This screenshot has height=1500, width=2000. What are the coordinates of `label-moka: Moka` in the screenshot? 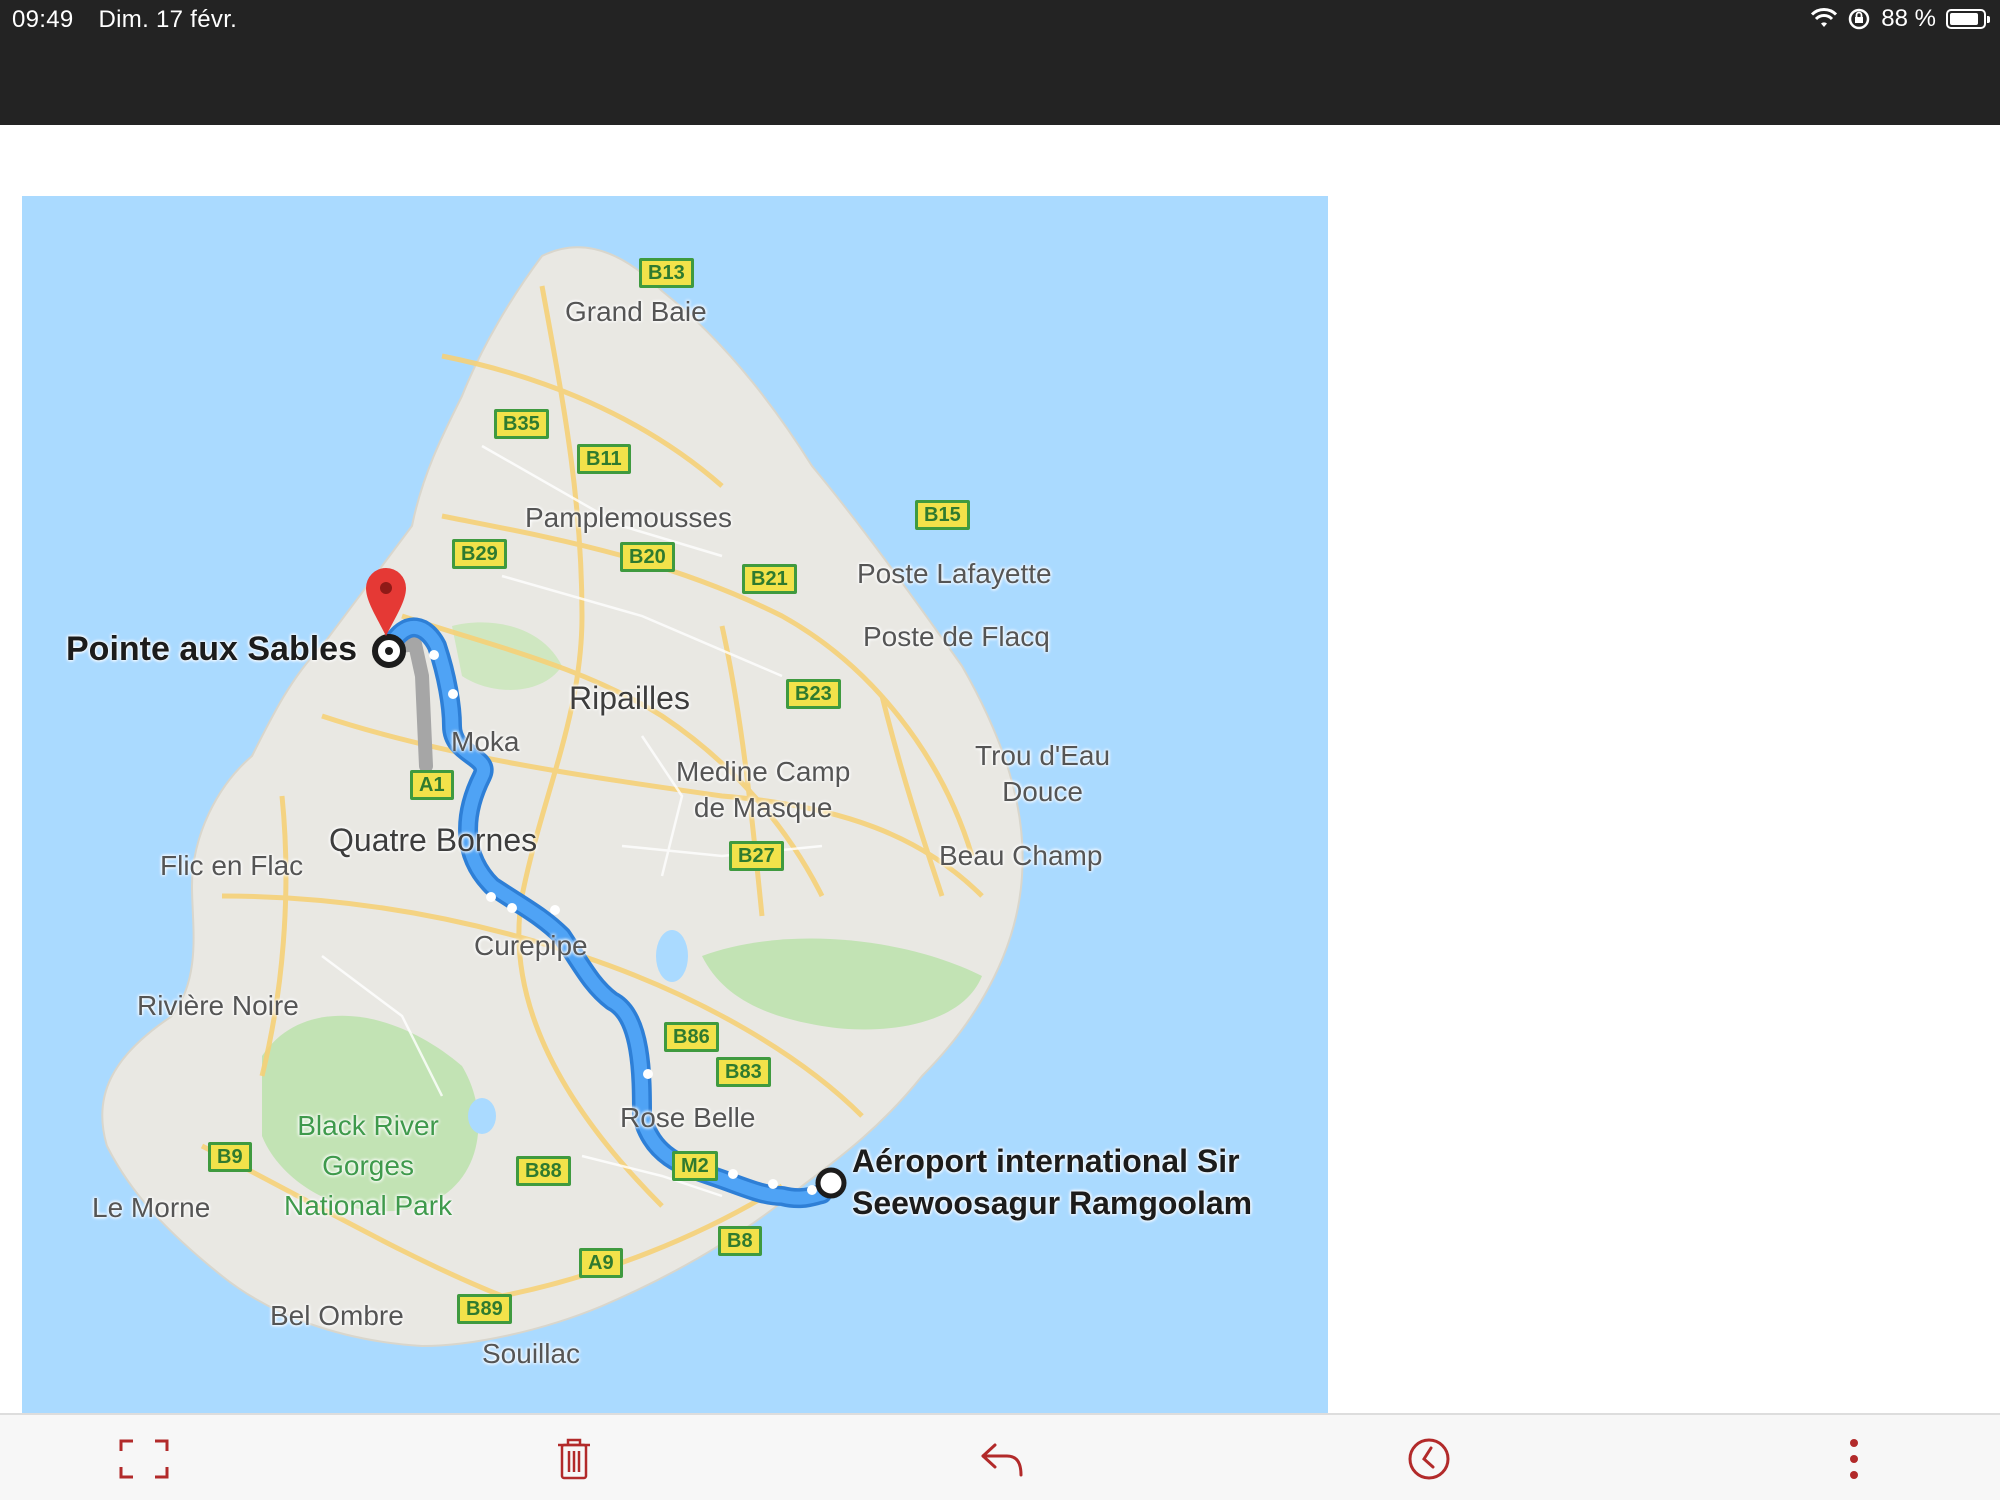 It's located at (485, 741).